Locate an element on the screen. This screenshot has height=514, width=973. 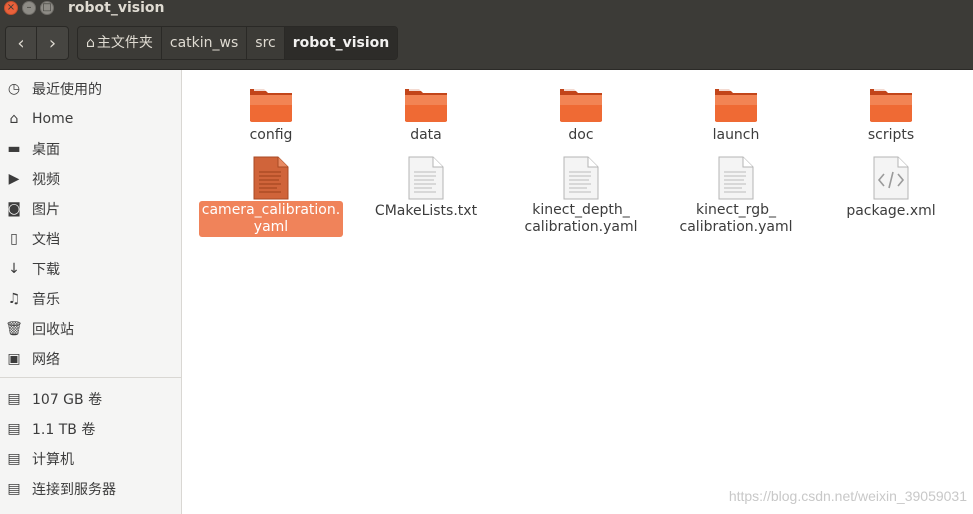
sidebar-item-volume-1tb: ▤ 1.1 TB 卷 is located at coordinates (90, 429).